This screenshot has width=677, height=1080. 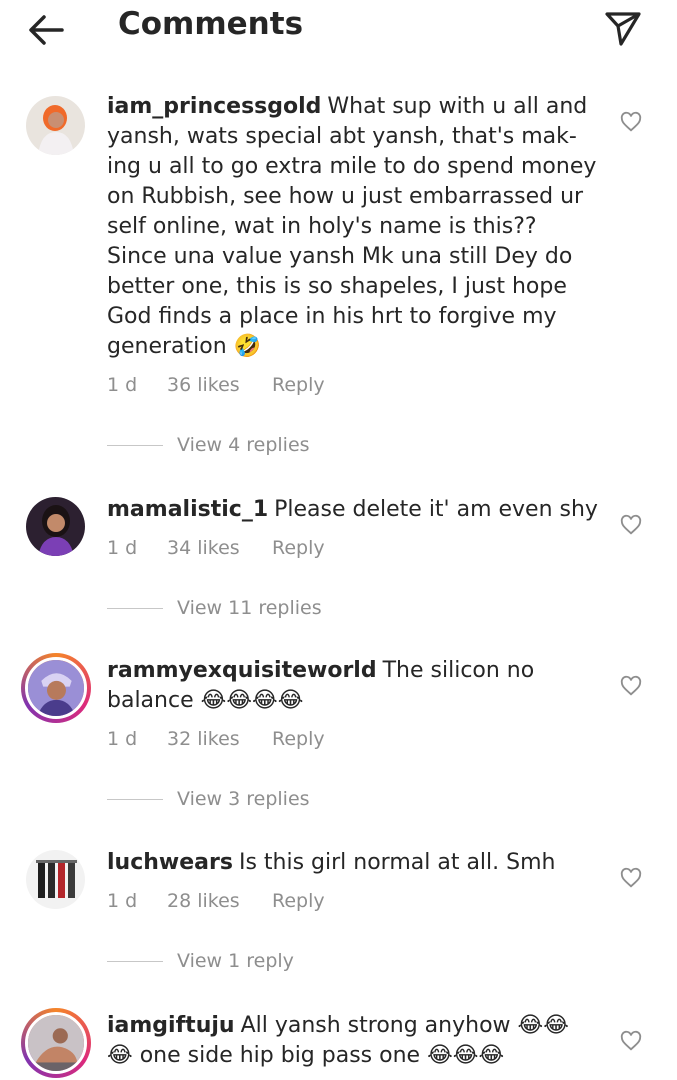 I want to click on view-replies-label: View 3 replies, so click(x=243, y=799).